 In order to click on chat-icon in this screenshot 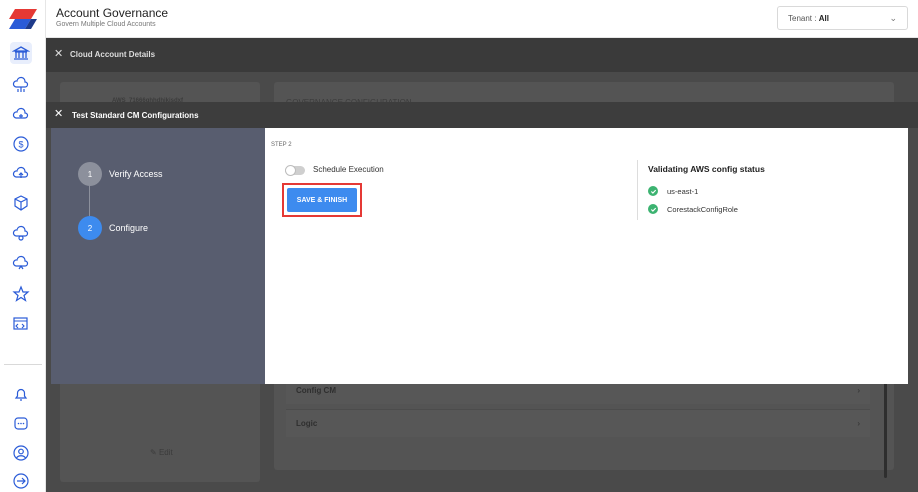, I will do `click(21, 424)`.